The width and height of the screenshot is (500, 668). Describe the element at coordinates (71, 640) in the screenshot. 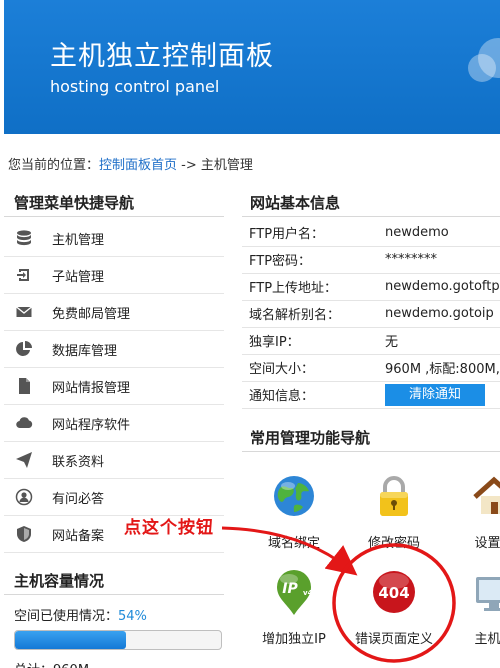

I see `capacity-progress-fill` at that location.